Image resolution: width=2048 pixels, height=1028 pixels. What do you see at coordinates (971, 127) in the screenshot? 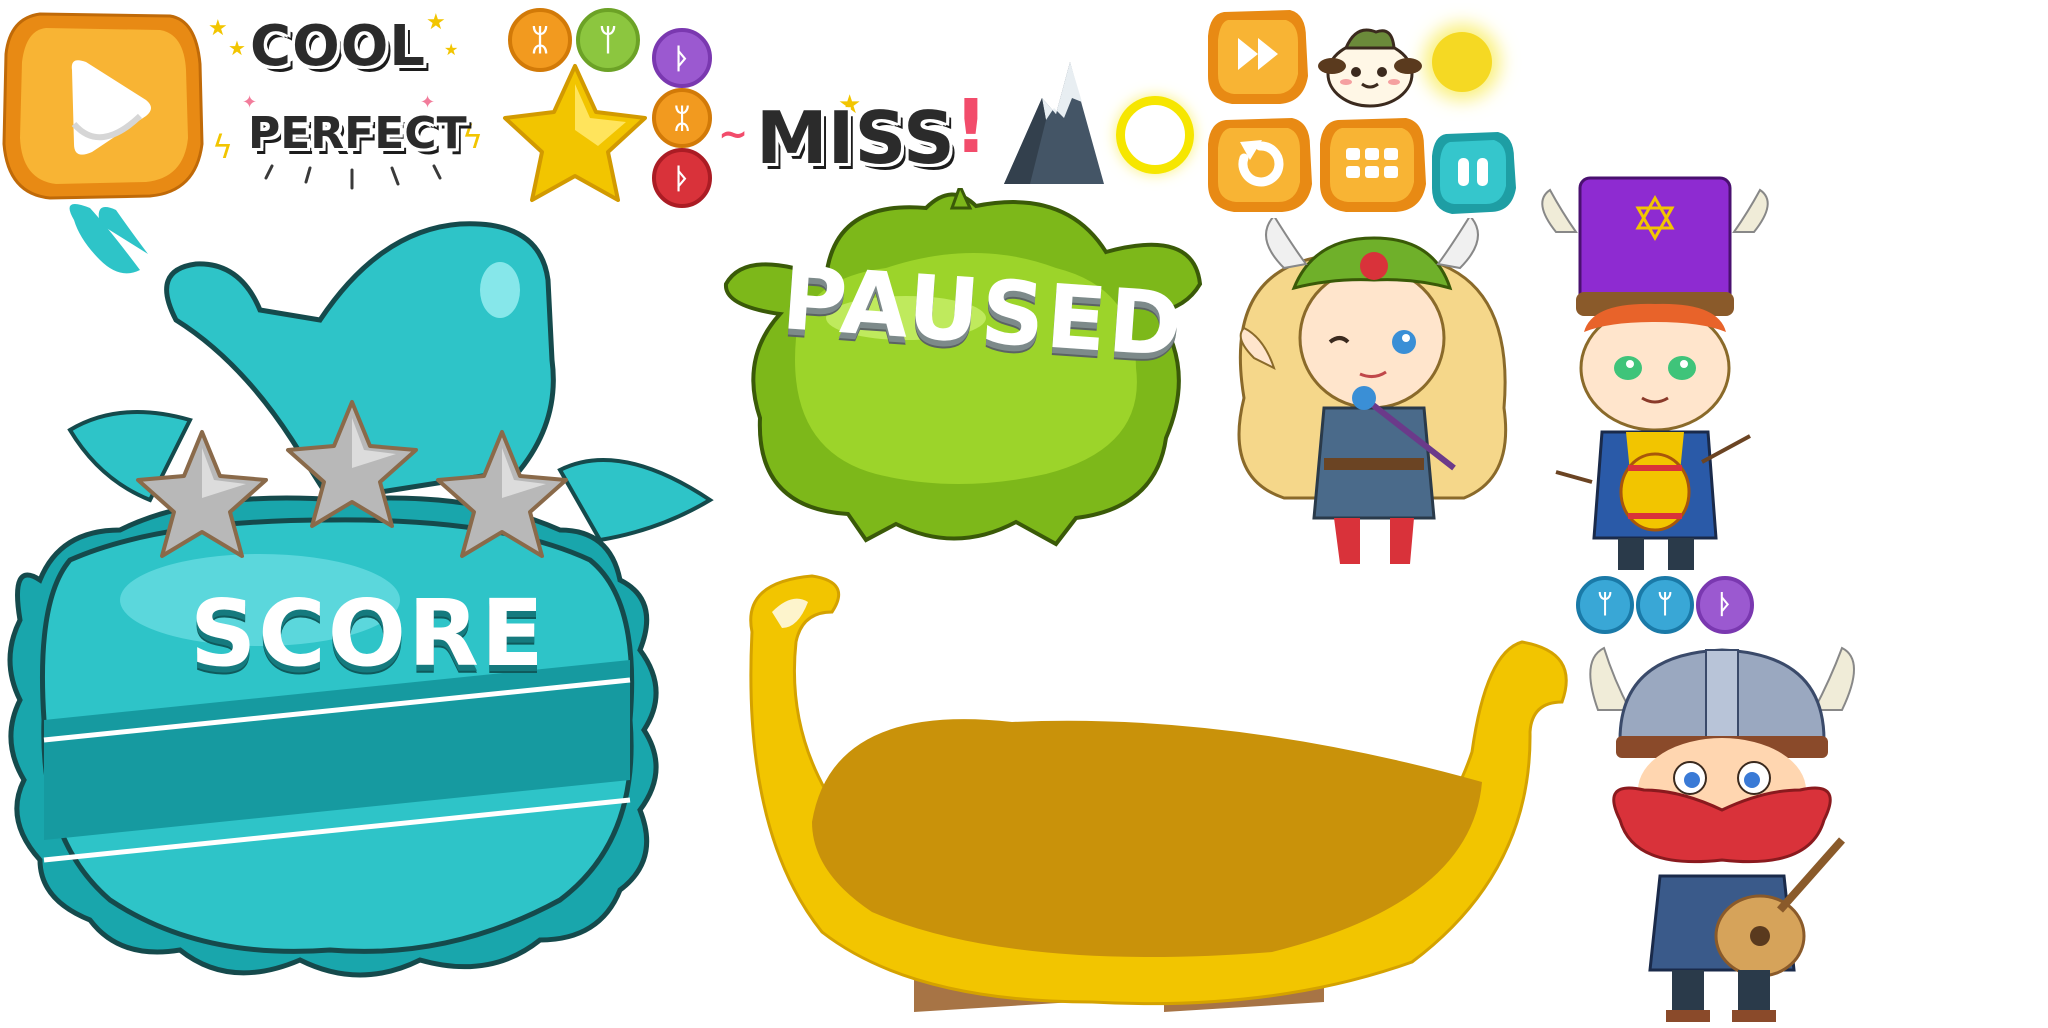
I see `exclamation-icon: !` at bounding box center [971, 127].